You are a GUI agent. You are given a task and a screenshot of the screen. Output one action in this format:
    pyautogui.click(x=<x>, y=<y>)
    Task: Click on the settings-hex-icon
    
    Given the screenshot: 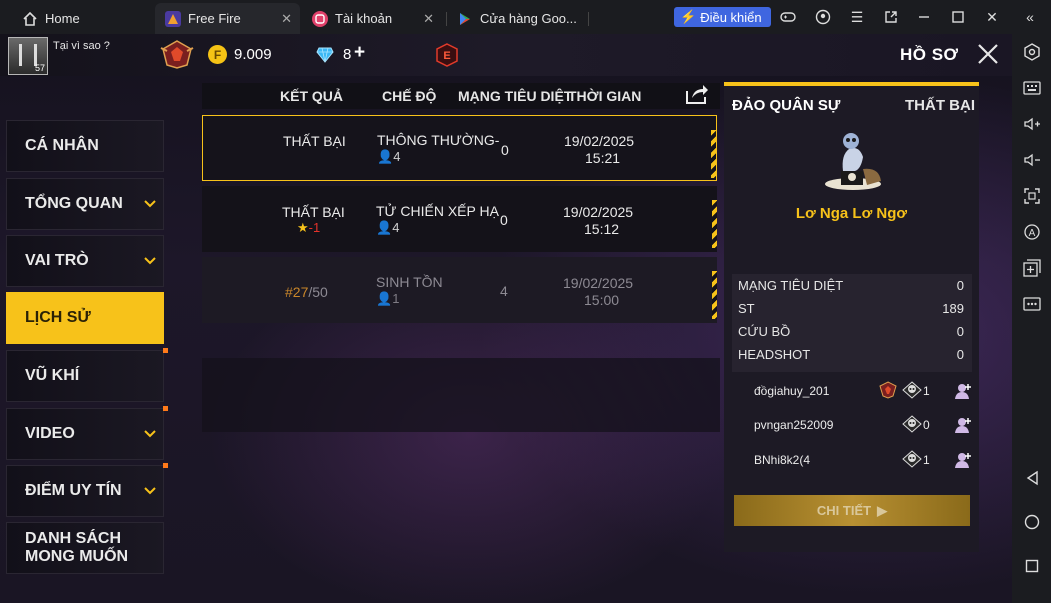 What is the action you would take?
    pyautogui.click(x=1032, y=52)
    